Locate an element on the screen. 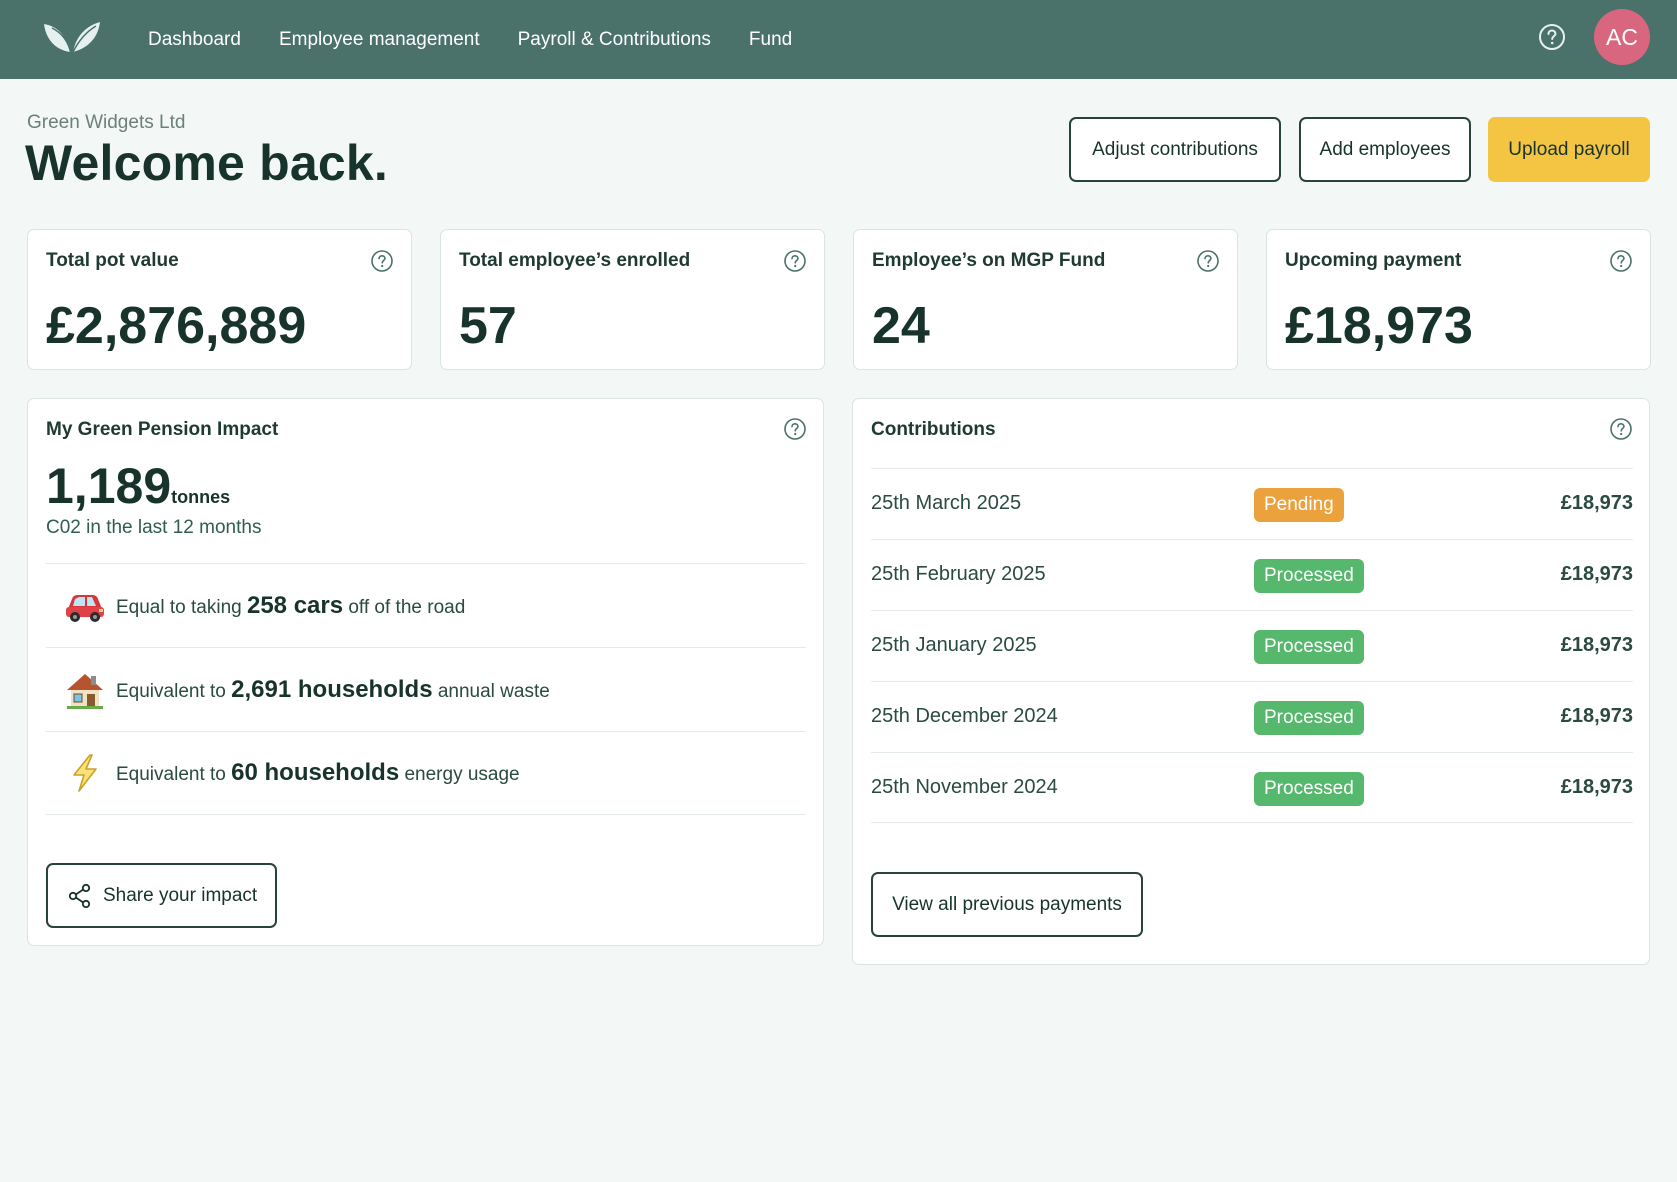 The height and width of the screenshot is (1182, 1677). card-title: My Green Pension Impact is located at coordinates (162, 429).